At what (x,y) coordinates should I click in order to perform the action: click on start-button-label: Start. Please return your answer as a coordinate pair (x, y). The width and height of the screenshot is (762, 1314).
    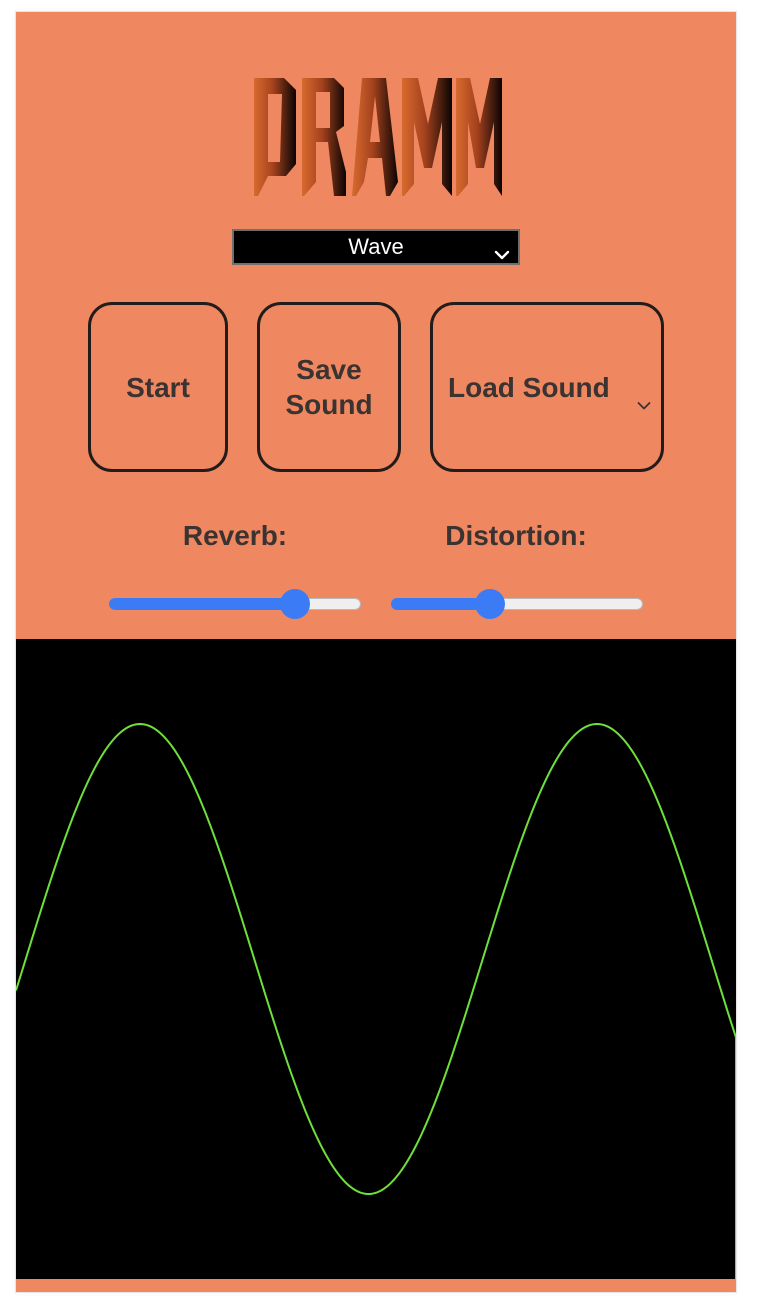
    Looking at the image, I should click on (158, 387).